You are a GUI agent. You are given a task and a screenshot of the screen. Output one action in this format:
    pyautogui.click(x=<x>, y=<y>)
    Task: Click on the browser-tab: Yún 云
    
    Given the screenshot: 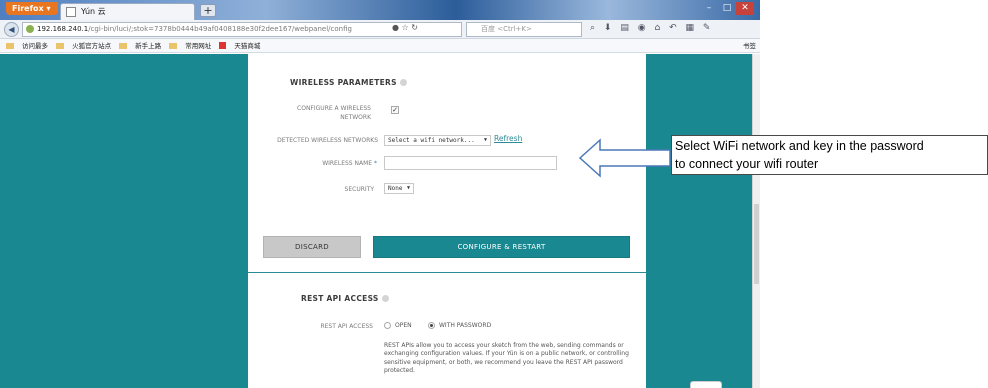 What is the action you would take?
    pyautogui.click(x=127, y=11)
    